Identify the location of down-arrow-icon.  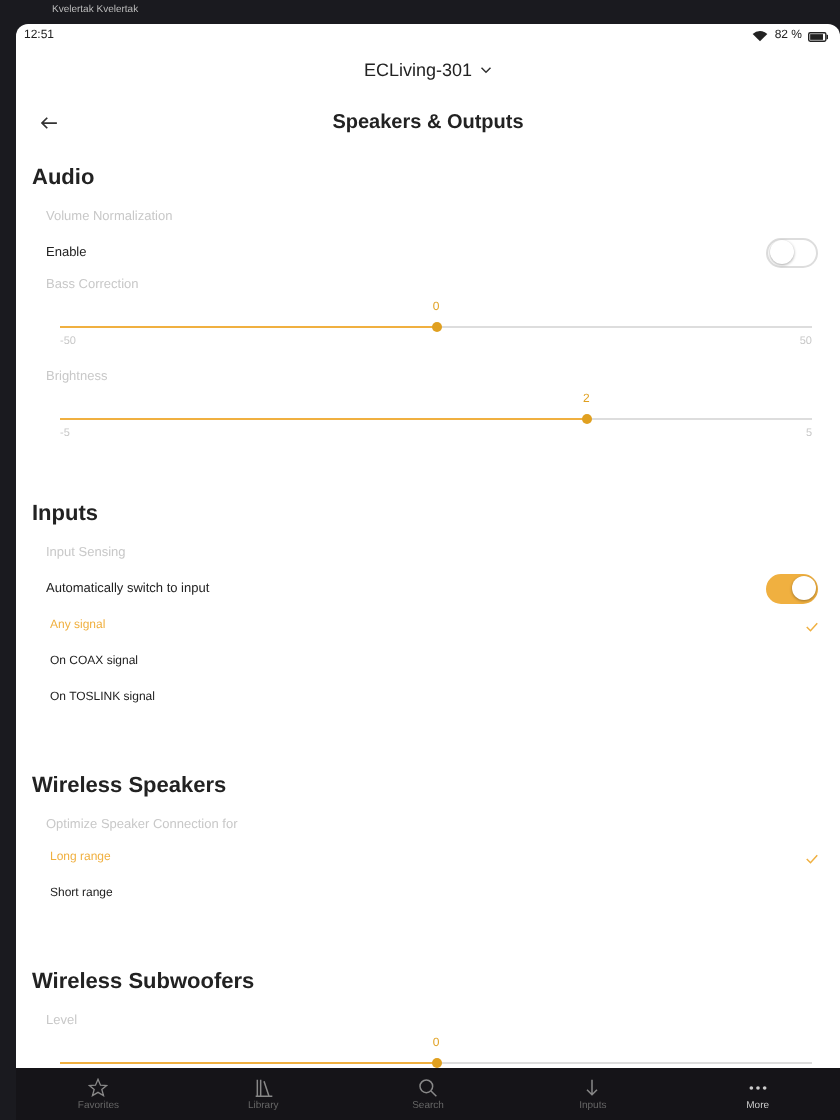
(592, 1087).